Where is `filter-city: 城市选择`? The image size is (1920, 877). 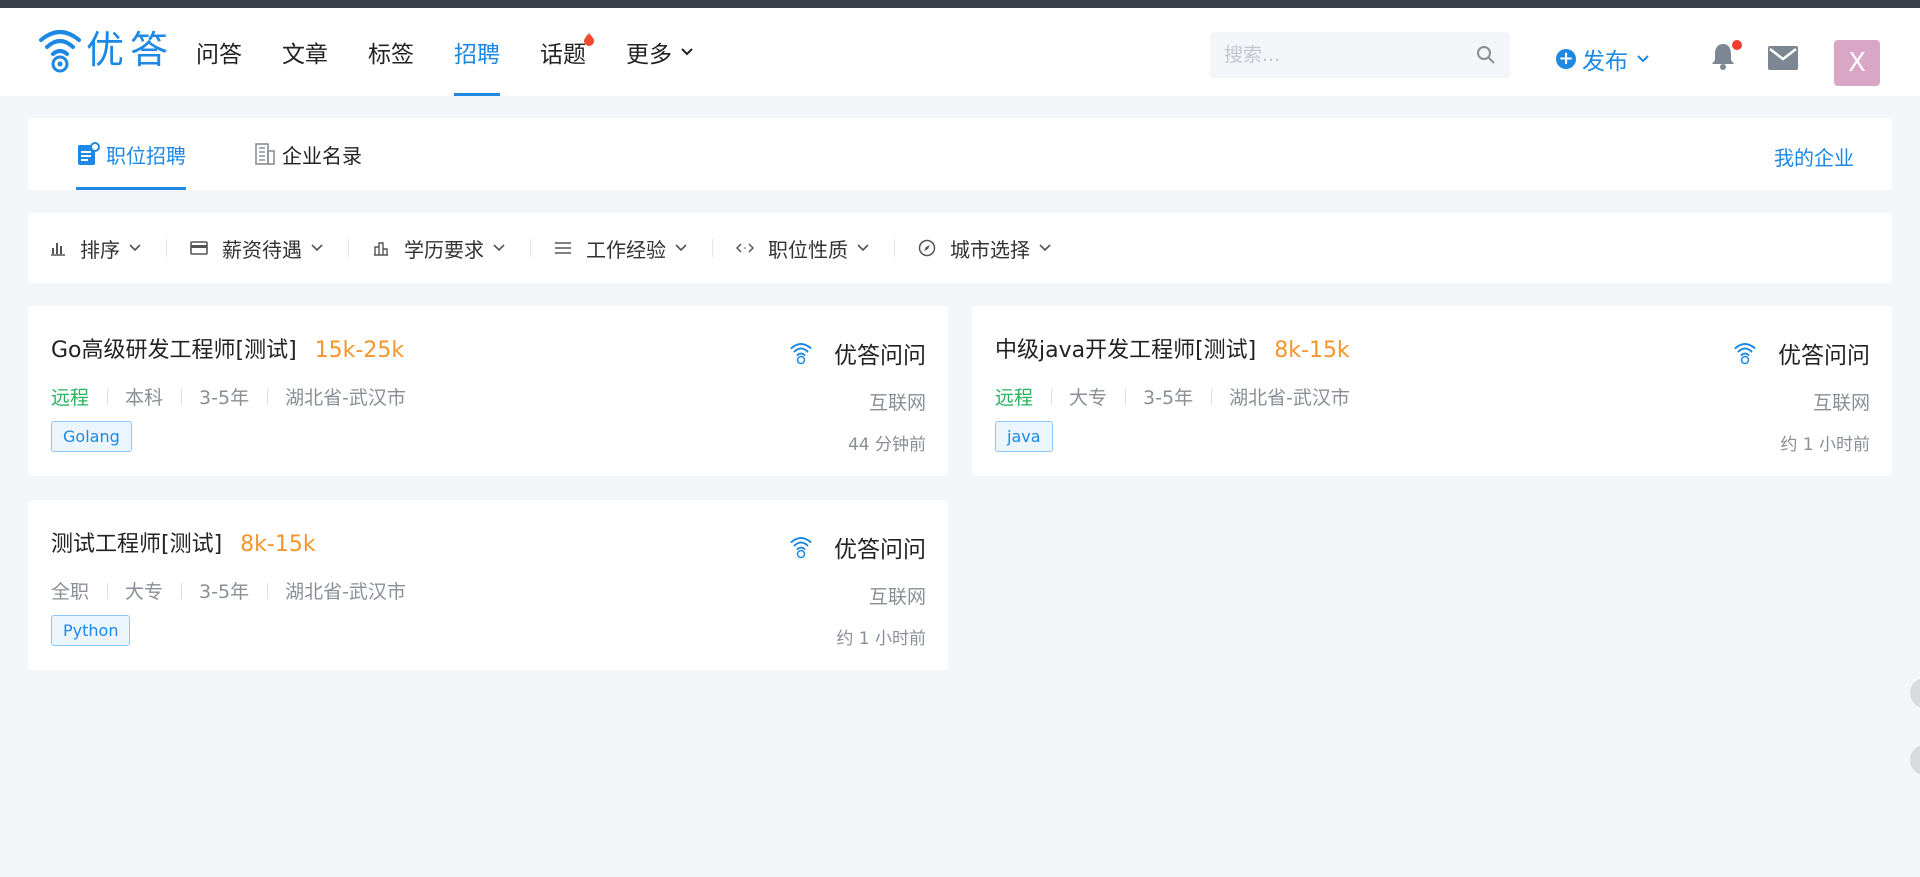 filter-city: 城市选择 is located at coordinates (985, 248).